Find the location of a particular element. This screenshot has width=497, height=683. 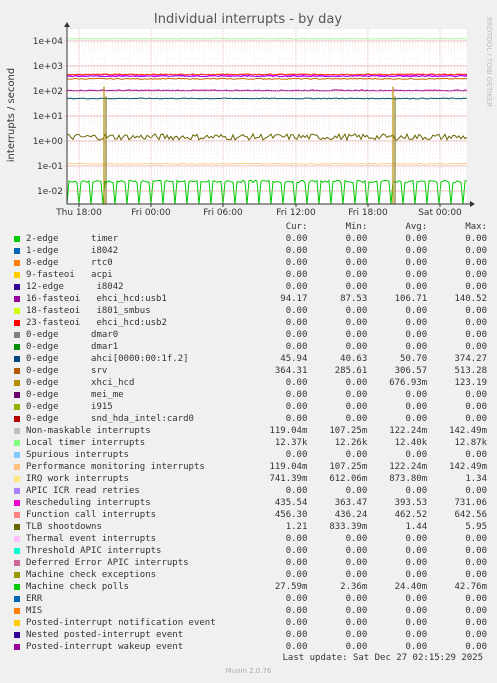

legend-label: Function call interrupts is located at coordinates (91, 515).